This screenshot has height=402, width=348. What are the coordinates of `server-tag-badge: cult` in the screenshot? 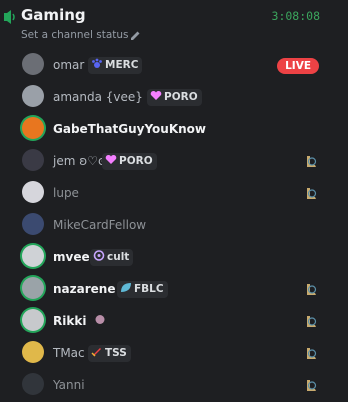 It's located at (112, 257).